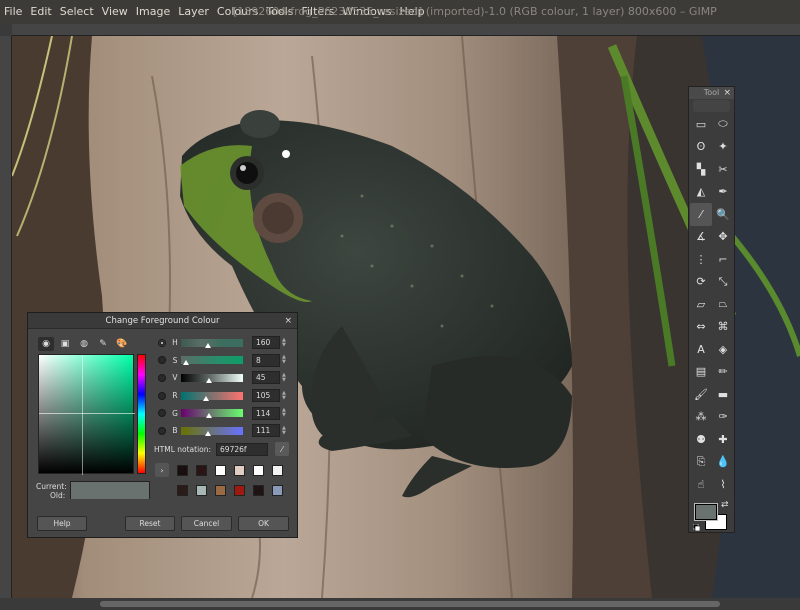 This screenshot has width=800, height=610. Describe the element at coordinates (701, 327) in the screenshot. I see `flip-icon: ⇔` at that location.